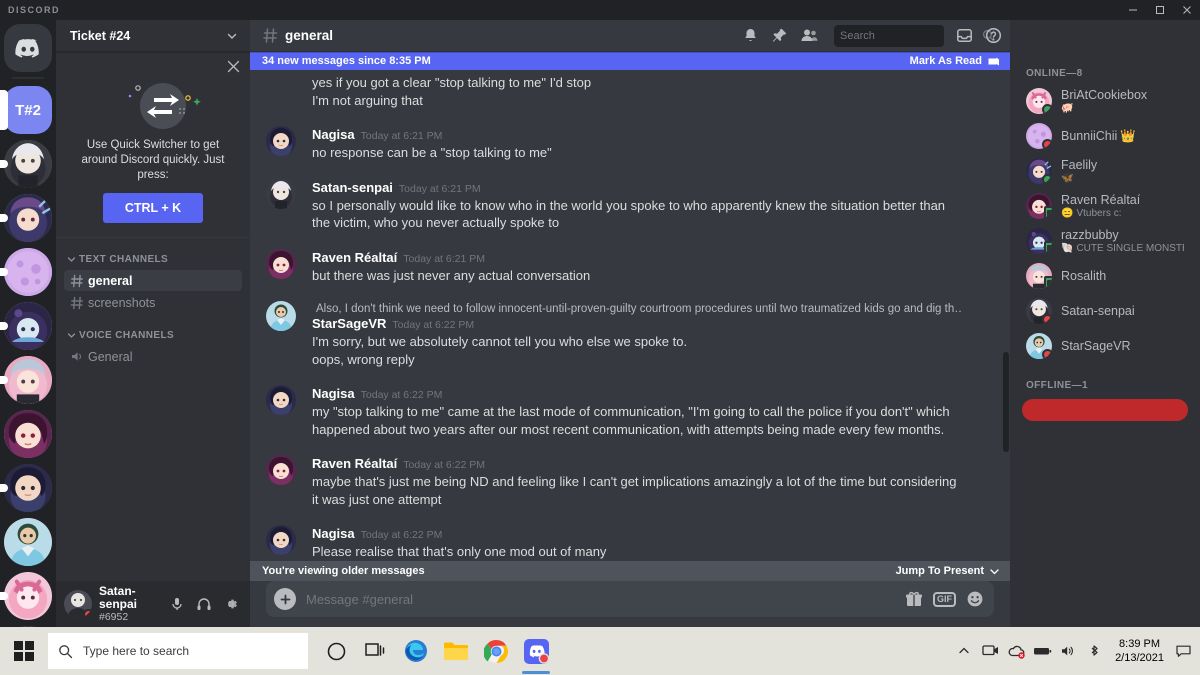 Image resolution: width=1200 pixels, height=675 pixels. What do you see at coordinates (153, 280) in the screenshot?
I see `channel-item-general: general` at bounding box center [153, 280].